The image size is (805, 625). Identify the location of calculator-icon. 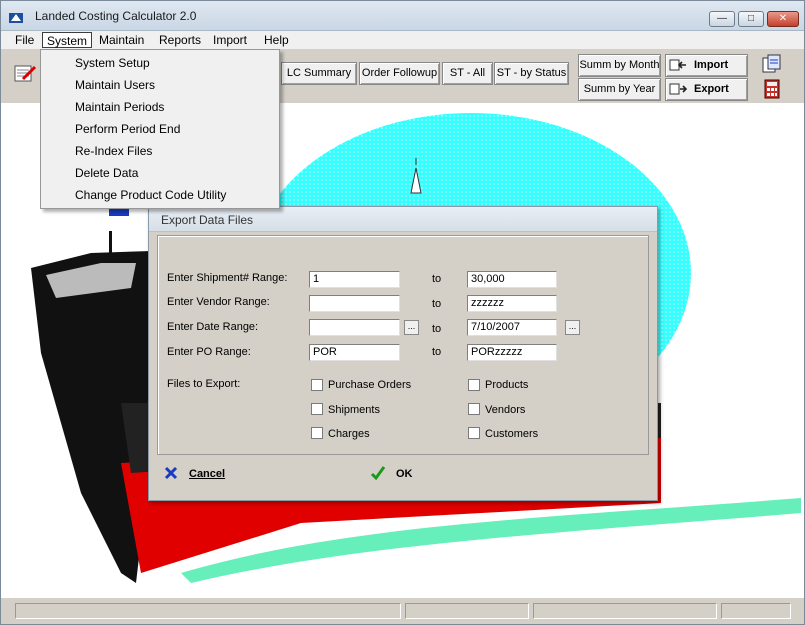
(772, 89).